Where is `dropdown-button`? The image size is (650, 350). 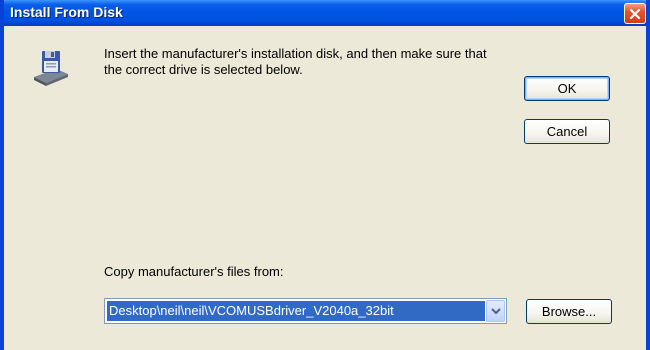 dropdown-button is located at coordinates (495, 311).